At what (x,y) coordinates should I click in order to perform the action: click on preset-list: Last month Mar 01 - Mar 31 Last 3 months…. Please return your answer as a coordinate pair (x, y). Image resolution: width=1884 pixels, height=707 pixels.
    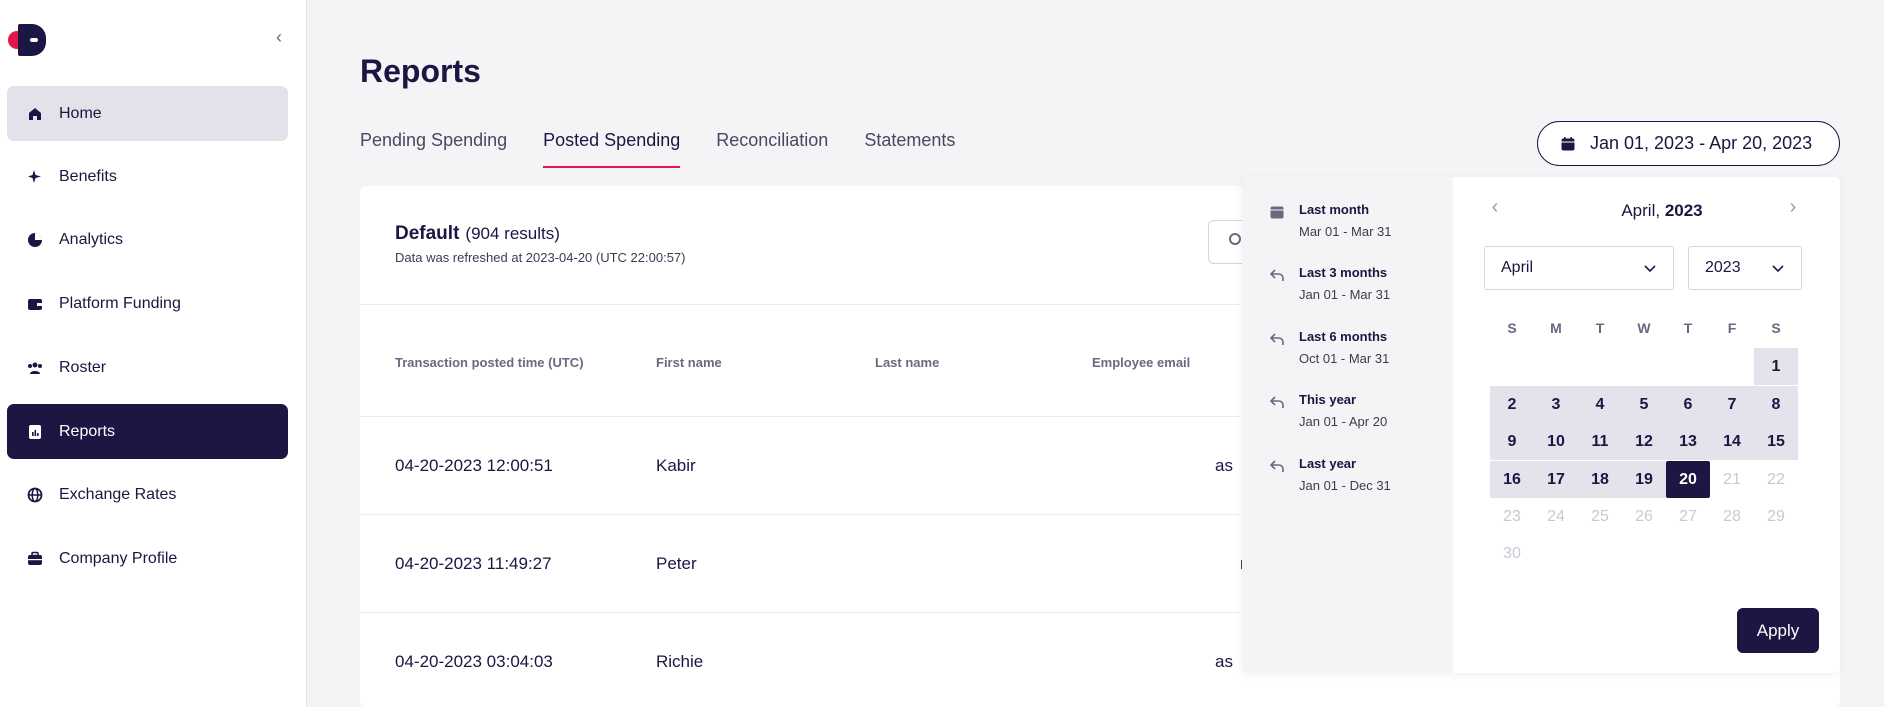
    Looking at the image, I should click on (1347, 425).